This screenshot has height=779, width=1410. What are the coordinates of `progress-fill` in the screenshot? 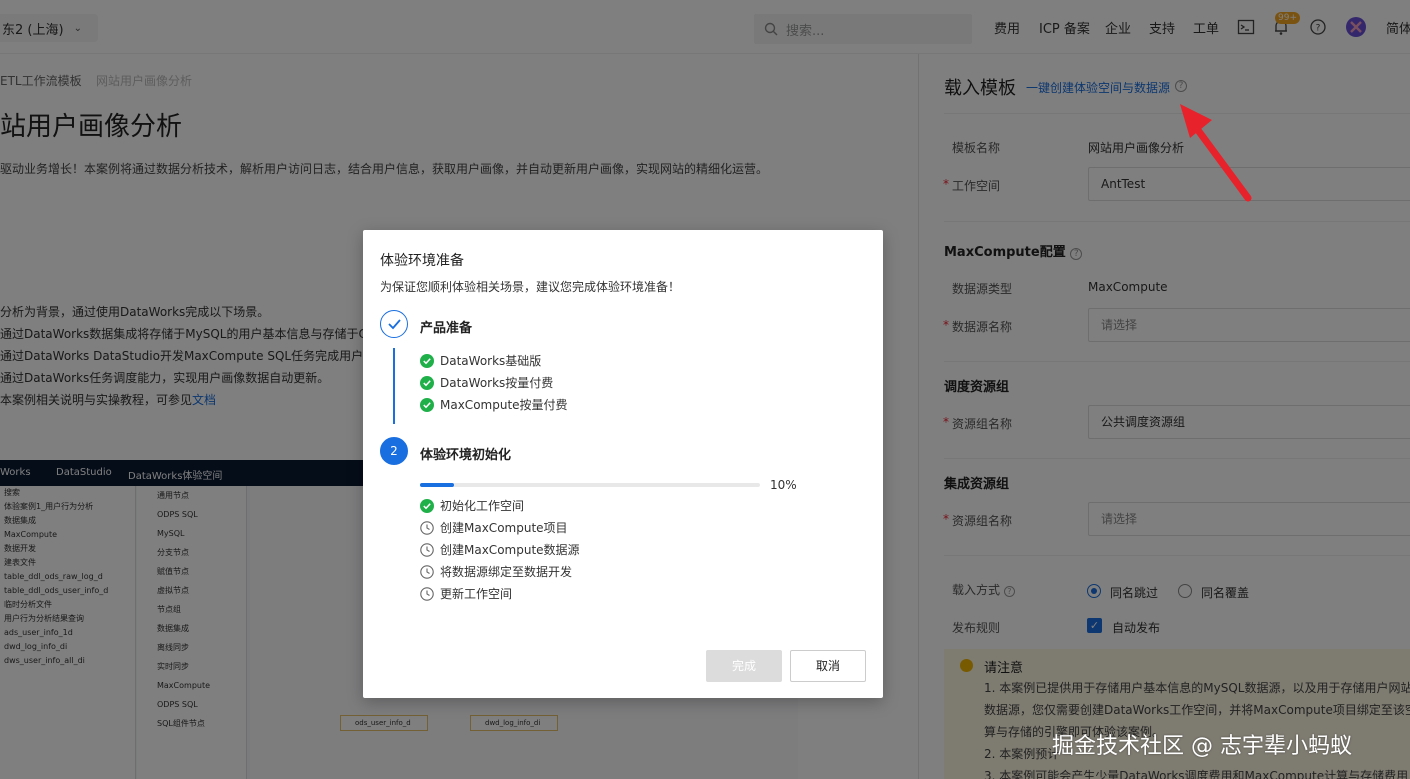 It's located at (437, 485).